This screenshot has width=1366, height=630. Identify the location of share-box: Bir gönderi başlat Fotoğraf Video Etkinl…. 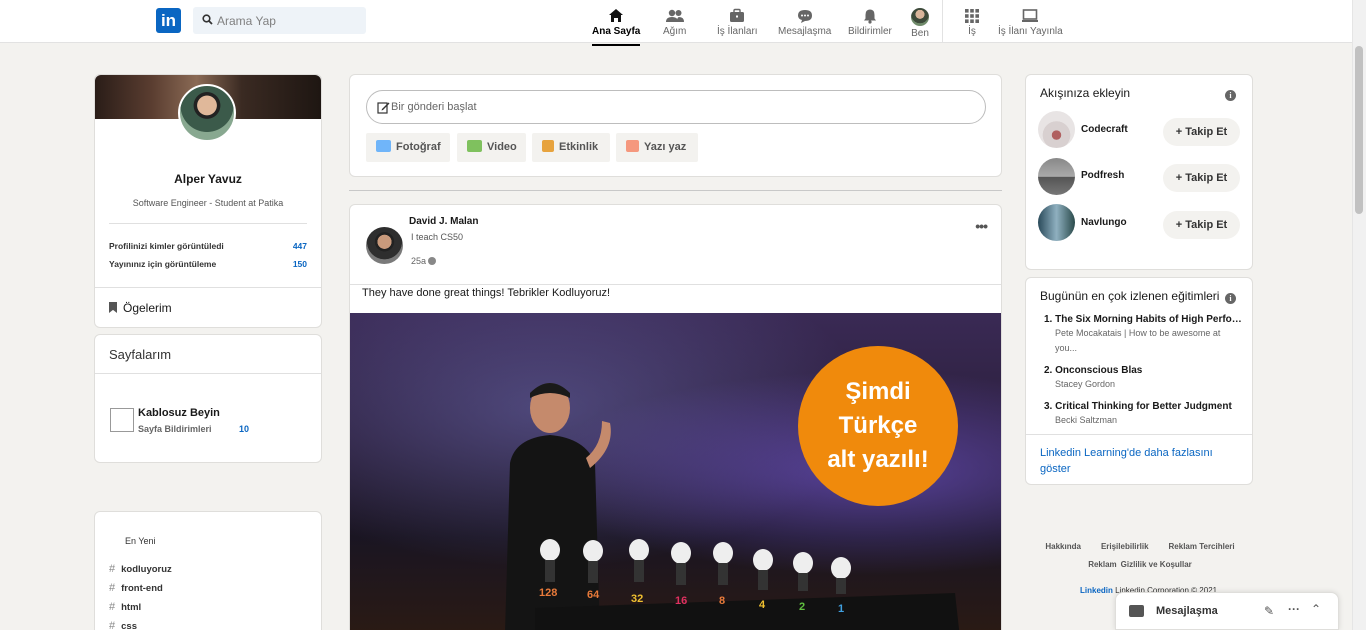
(675, 125).